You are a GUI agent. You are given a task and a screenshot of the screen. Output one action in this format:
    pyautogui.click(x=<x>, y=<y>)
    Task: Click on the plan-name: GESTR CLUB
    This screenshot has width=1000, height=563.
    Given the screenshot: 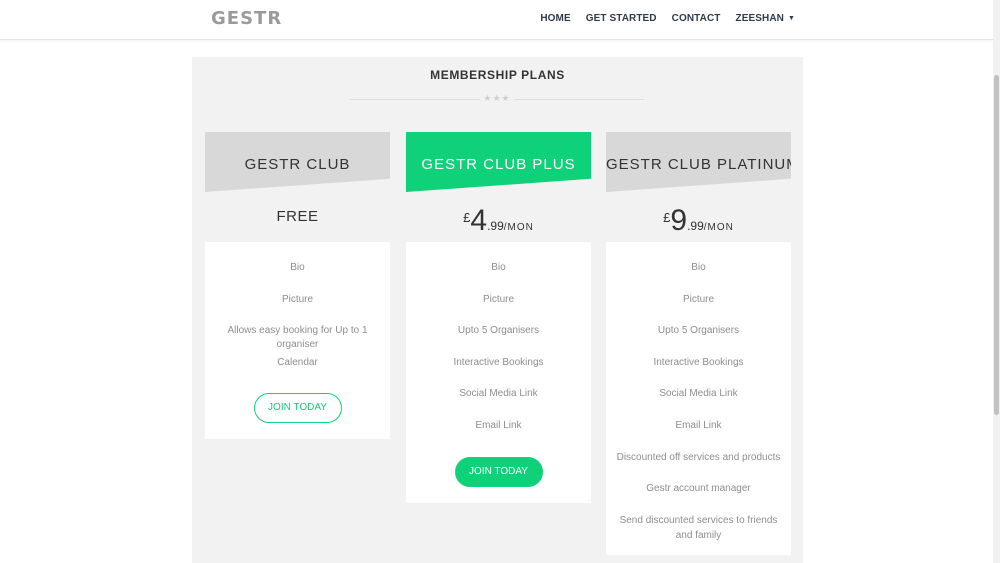 What is the action you would take?
    pyautogui.click(x=297, y=164)
    